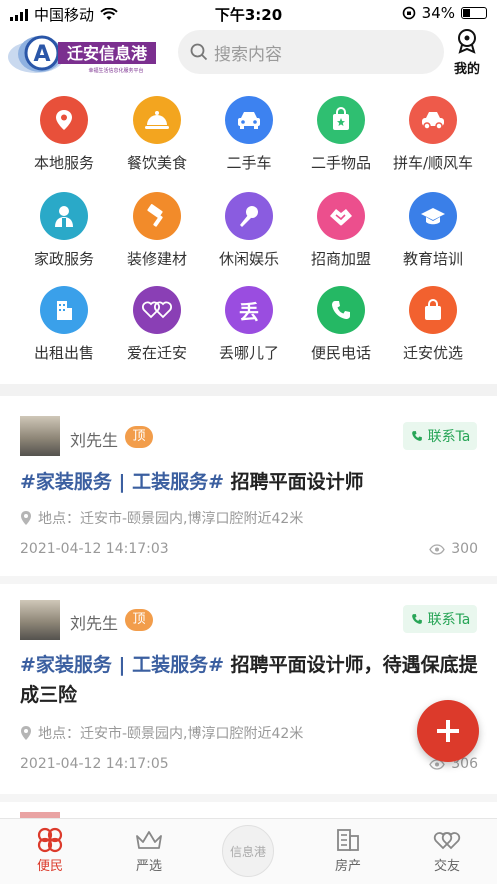 The image size is (497, 884). What do you see at coordinates (341, 216) in the screenshot?
I see `handshake-icon` at bounding box center [341, 216].